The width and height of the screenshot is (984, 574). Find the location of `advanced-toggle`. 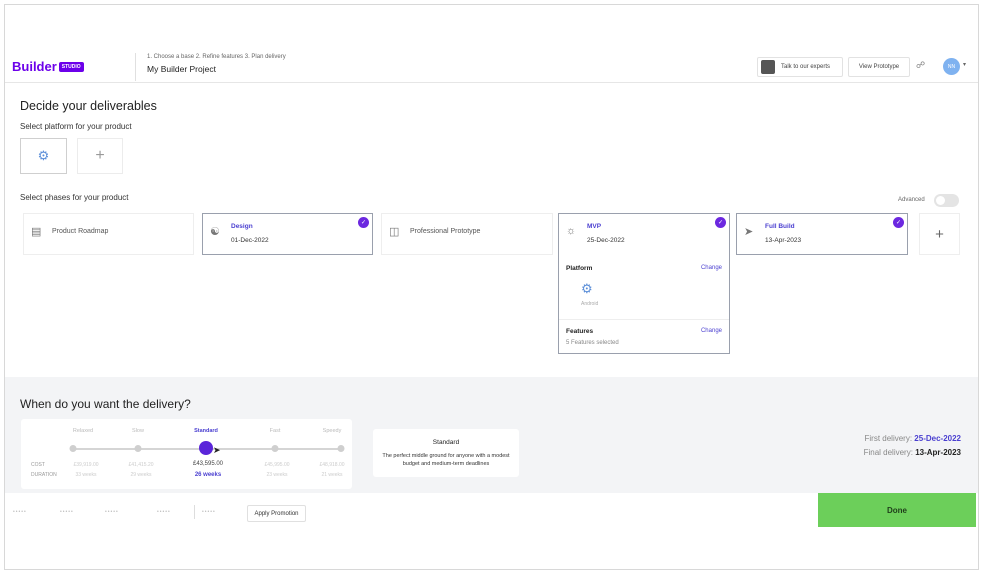

advanced-toggle is located at coordinates (946, 200).